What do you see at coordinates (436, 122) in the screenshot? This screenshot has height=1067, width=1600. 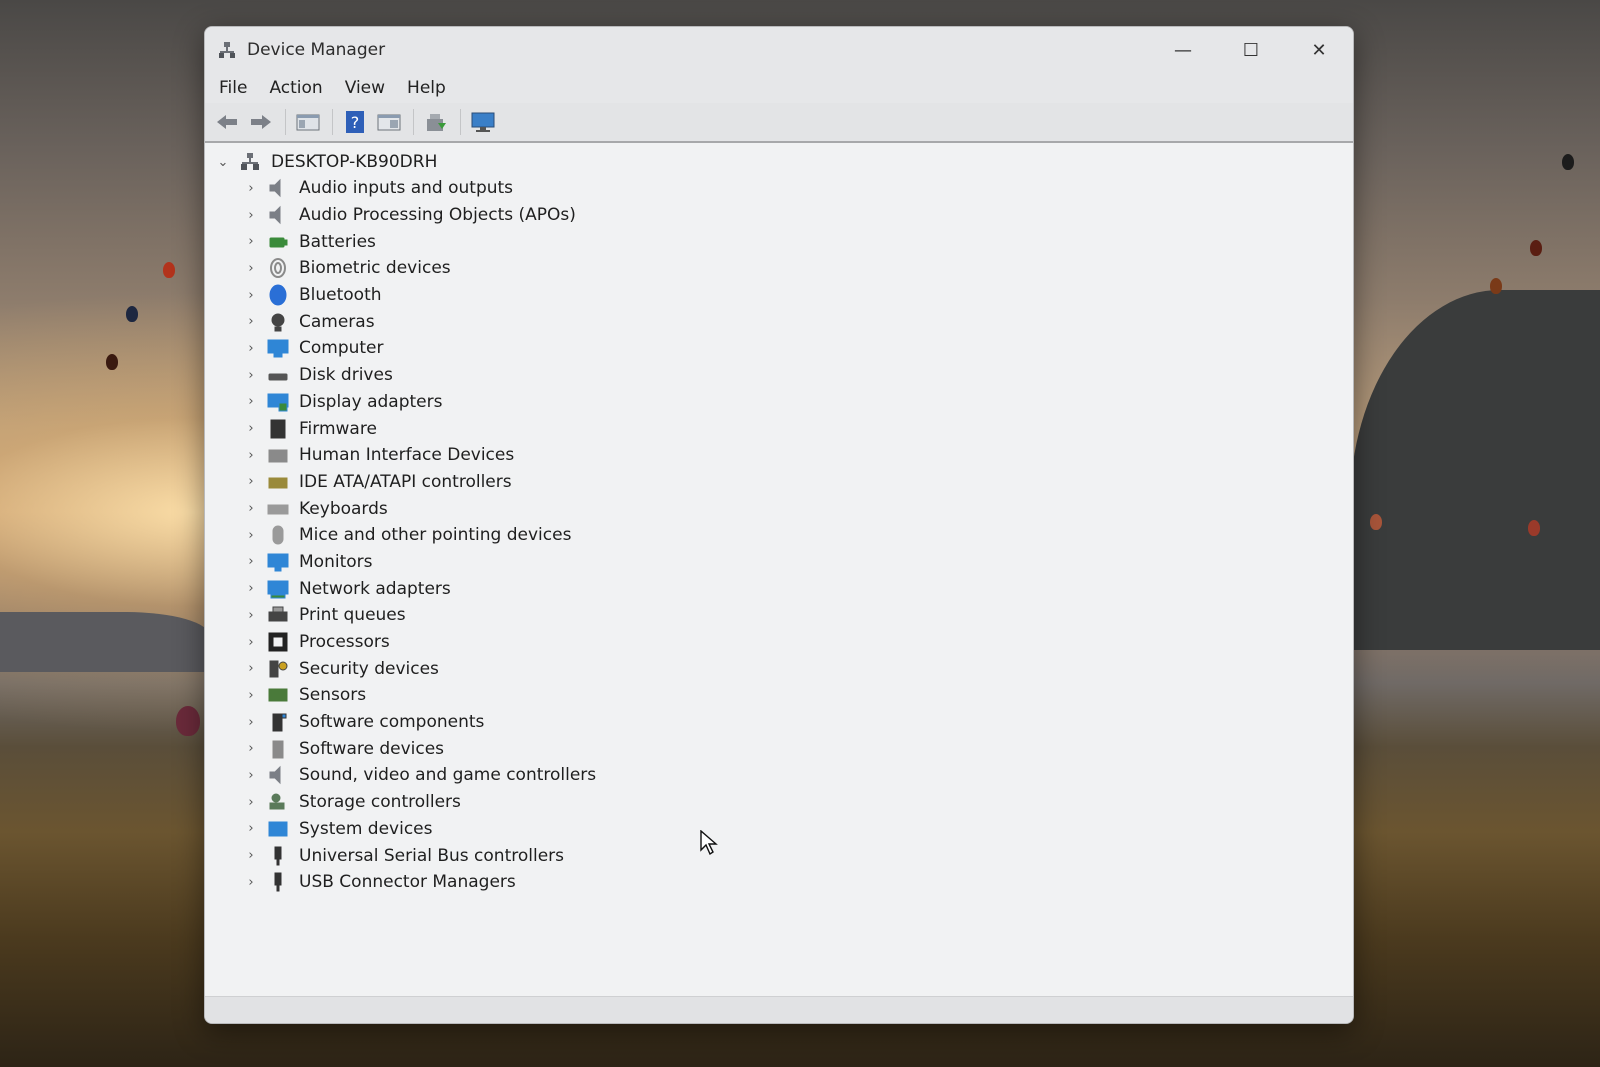 I see `update-driver-button` at bounding box center [436, 122].